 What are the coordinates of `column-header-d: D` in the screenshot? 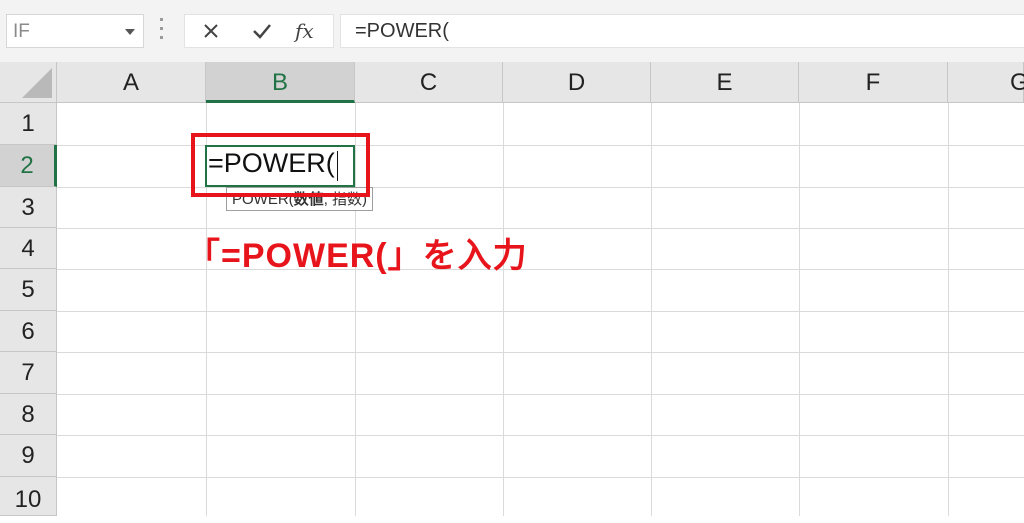 It's located at (577, 82).